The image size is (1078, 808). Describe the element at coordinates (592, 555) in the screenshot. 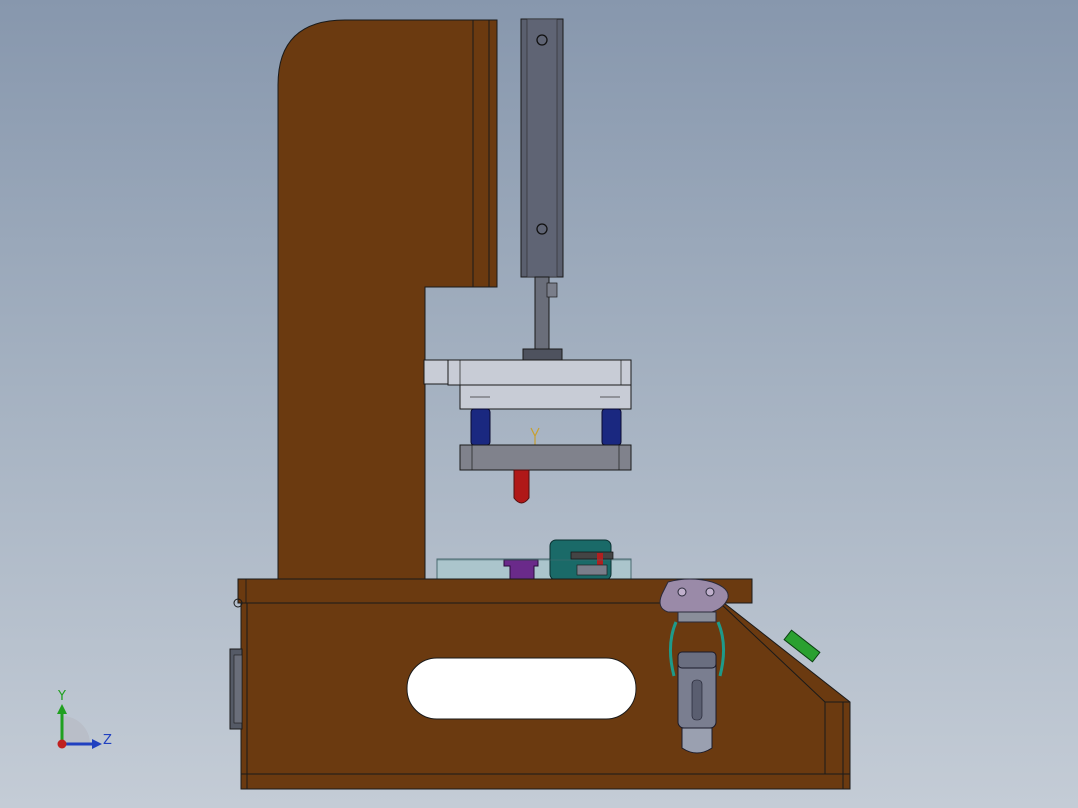

I see `clamp-lever` at that location.